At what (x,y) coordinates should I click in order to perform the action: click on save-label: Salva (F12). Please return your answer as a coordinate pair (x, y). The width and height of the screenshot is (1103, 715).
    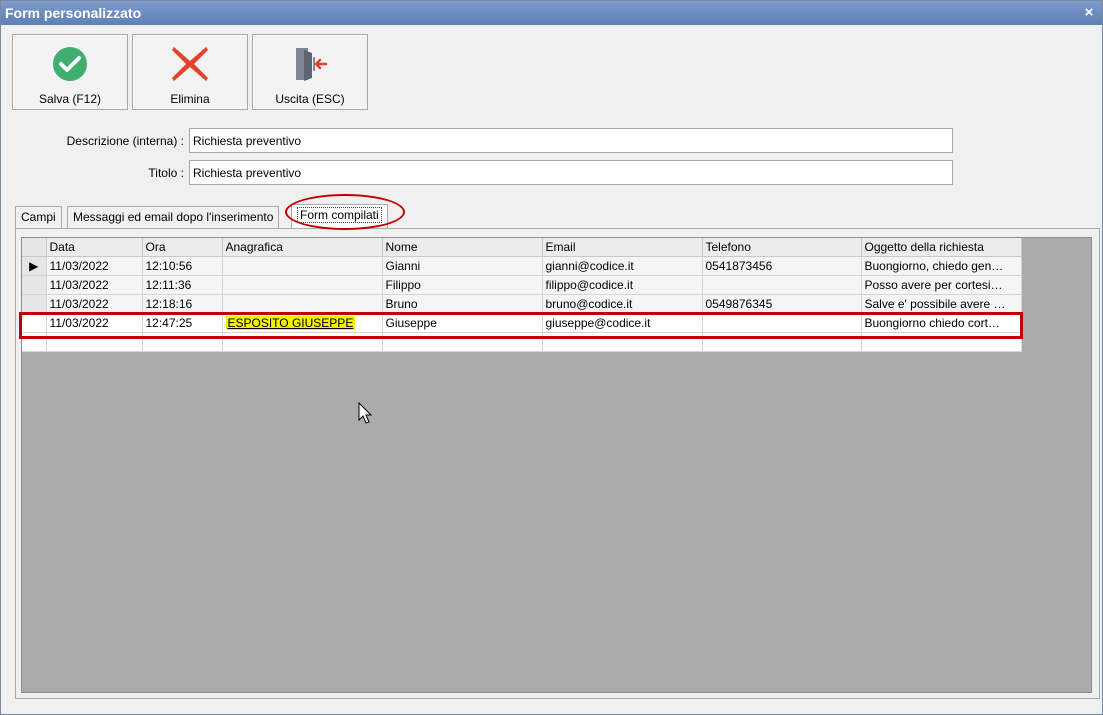
    Looking at the image, I should click on (70, 99).